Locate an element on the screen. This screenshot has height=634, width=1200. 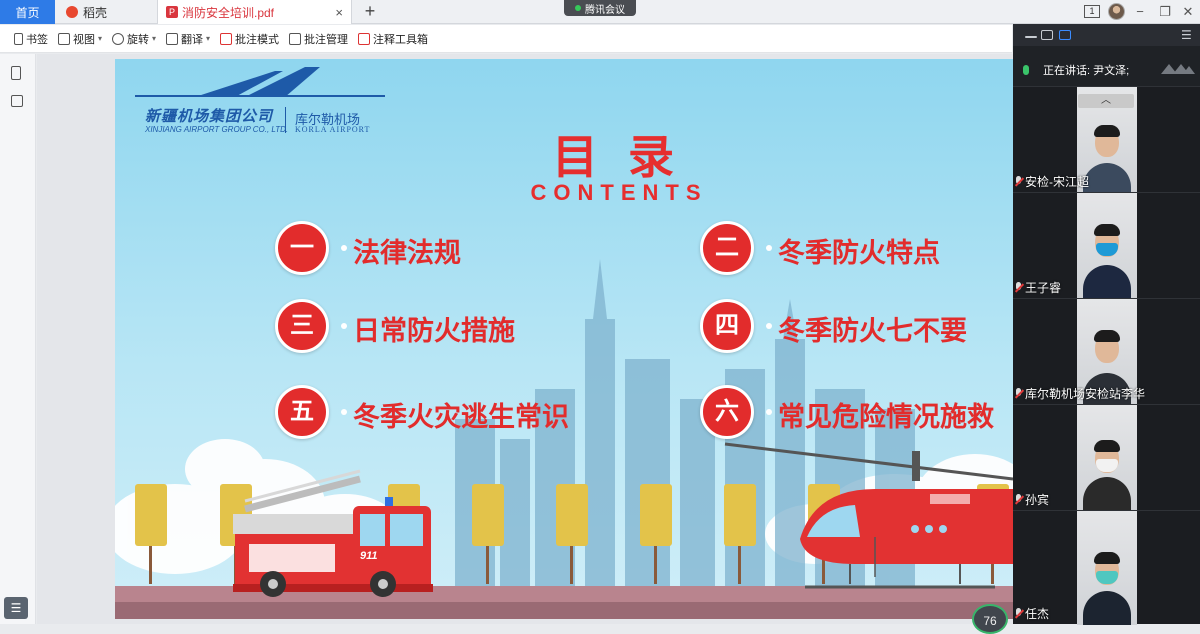
participant-body is located at coordinates (1107, 494).